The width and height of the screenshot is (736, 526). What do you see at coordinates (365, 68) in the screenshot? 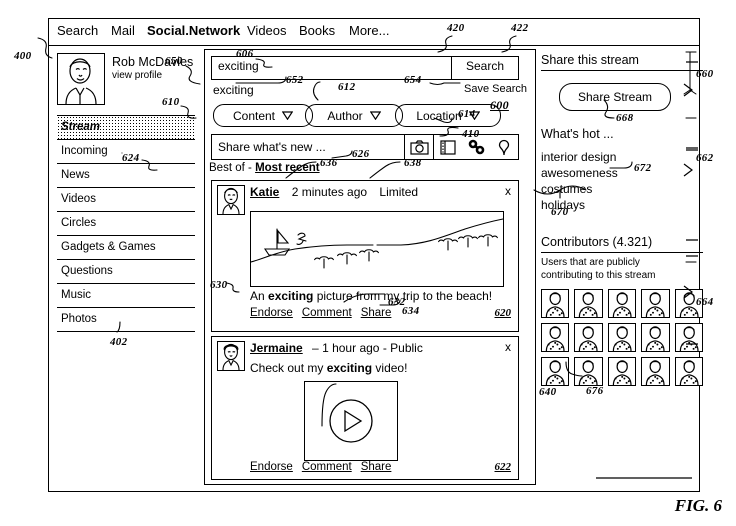
I see `search-bar: exciting Search` at bounding box center [365, 68].